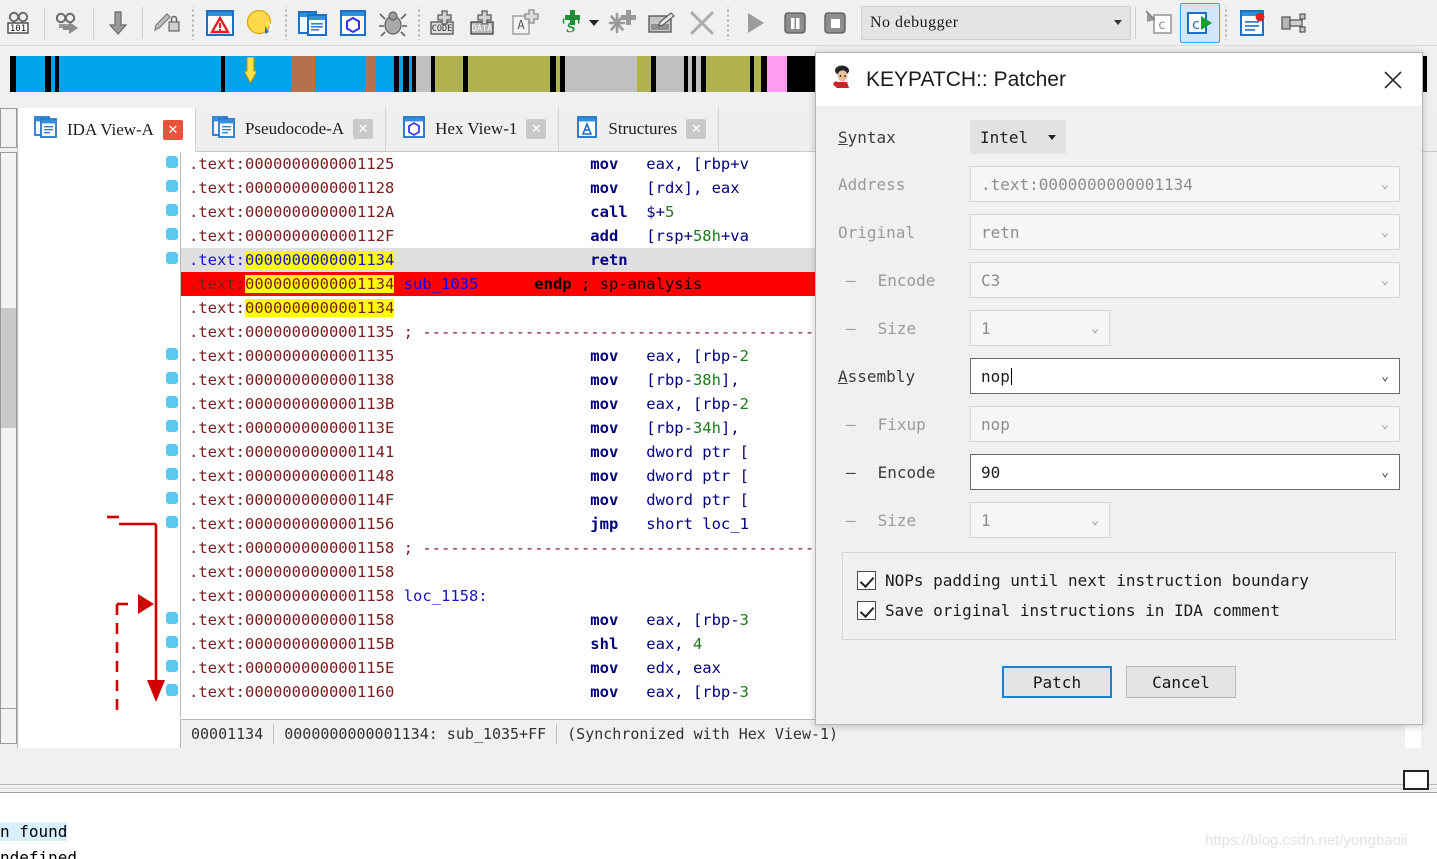 The width and height of the screenshot is (1437, 859). I want to click on original-encode-input: C3 ⌄, so click(1185, 280).